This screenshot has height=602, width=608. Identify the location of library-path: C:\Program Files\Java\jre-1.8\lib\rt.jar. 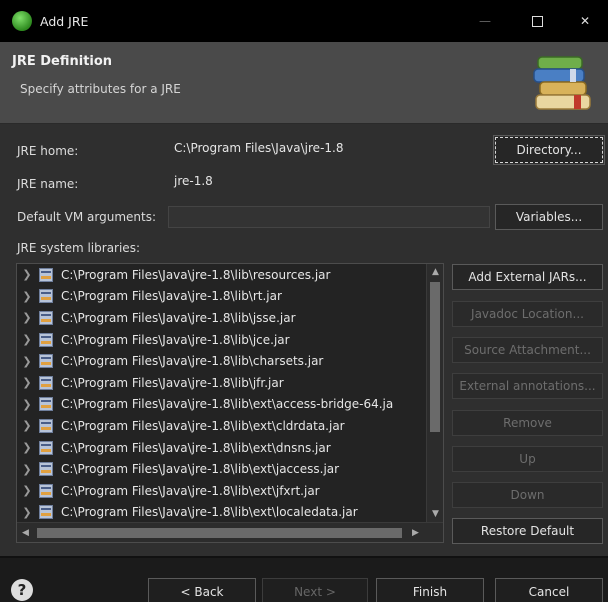
(171, 296).